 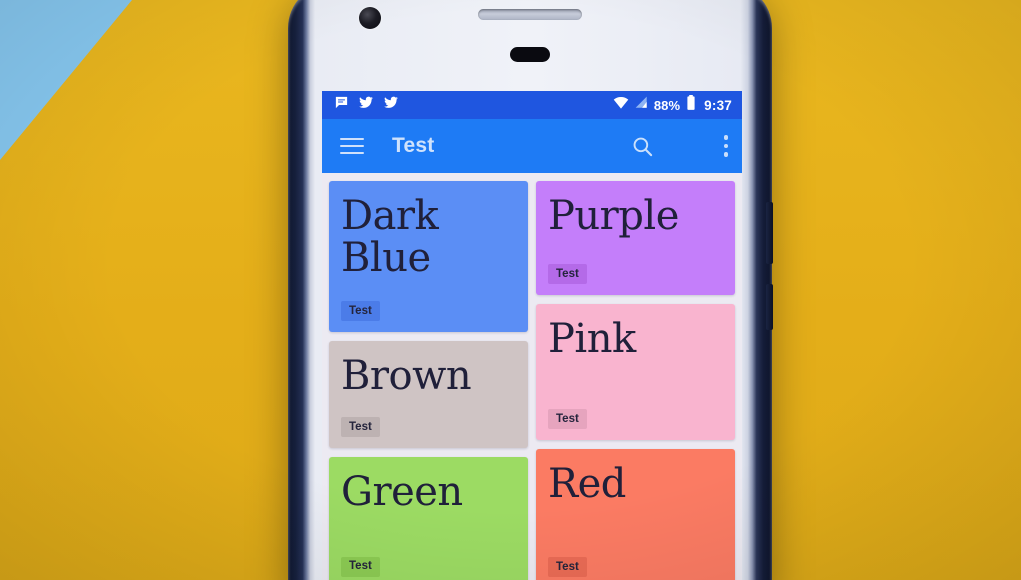 I want to click on search-icon, so click(x=642, y=146).